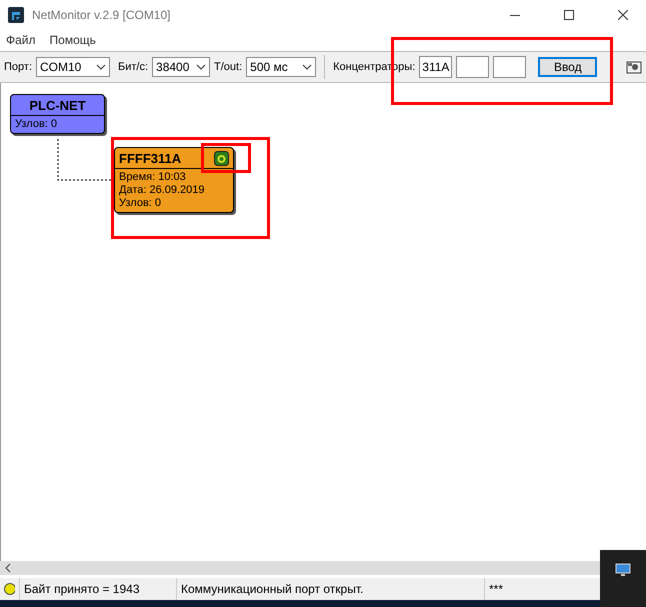 The height and width of the screenshot is (607, 646). I want to click on scroll-left-icon, so click(8, 568).